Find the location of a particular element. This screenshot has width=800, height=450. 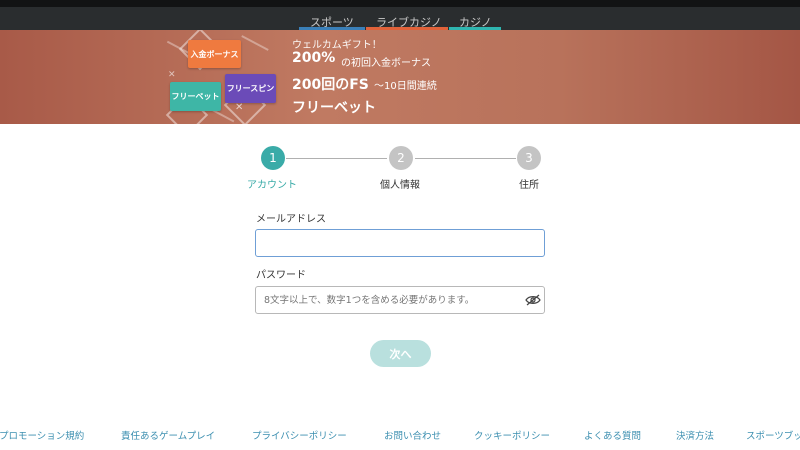

step-3-circle: 3 is located at coordinates (529, 158).